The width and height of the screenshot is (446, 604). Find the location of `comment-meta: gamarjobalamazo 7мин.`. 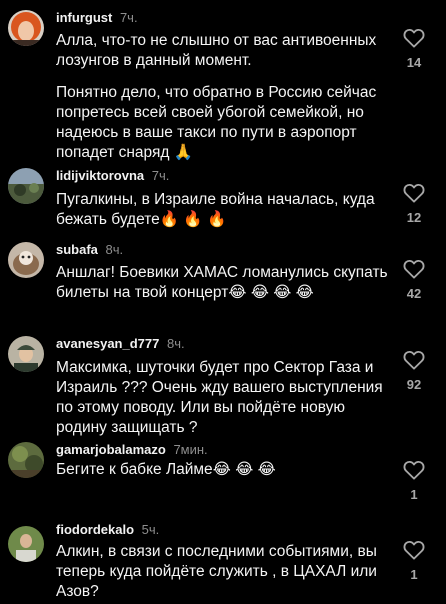

comment-meta: gamarjobalamazo 7мин. is located at coordinates (132, 450).